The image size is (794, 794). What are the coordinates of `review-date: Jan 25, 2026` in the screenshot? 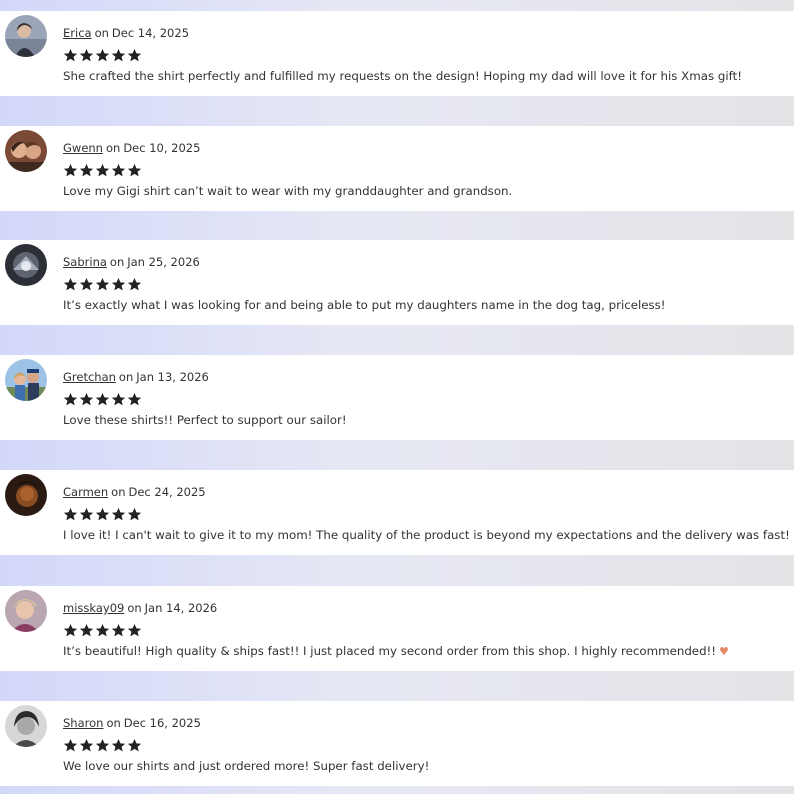 It's located at (163, 262).